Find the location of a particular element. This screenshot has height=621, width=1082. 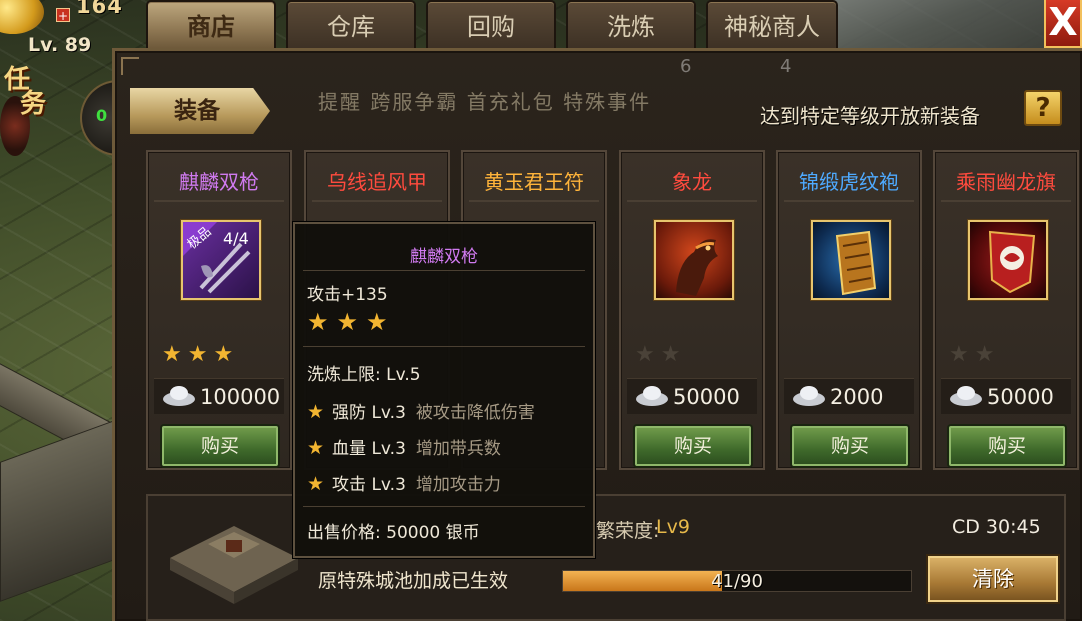

tooltip-title: 麒麟双枪 is located at coordinates (444, 257).